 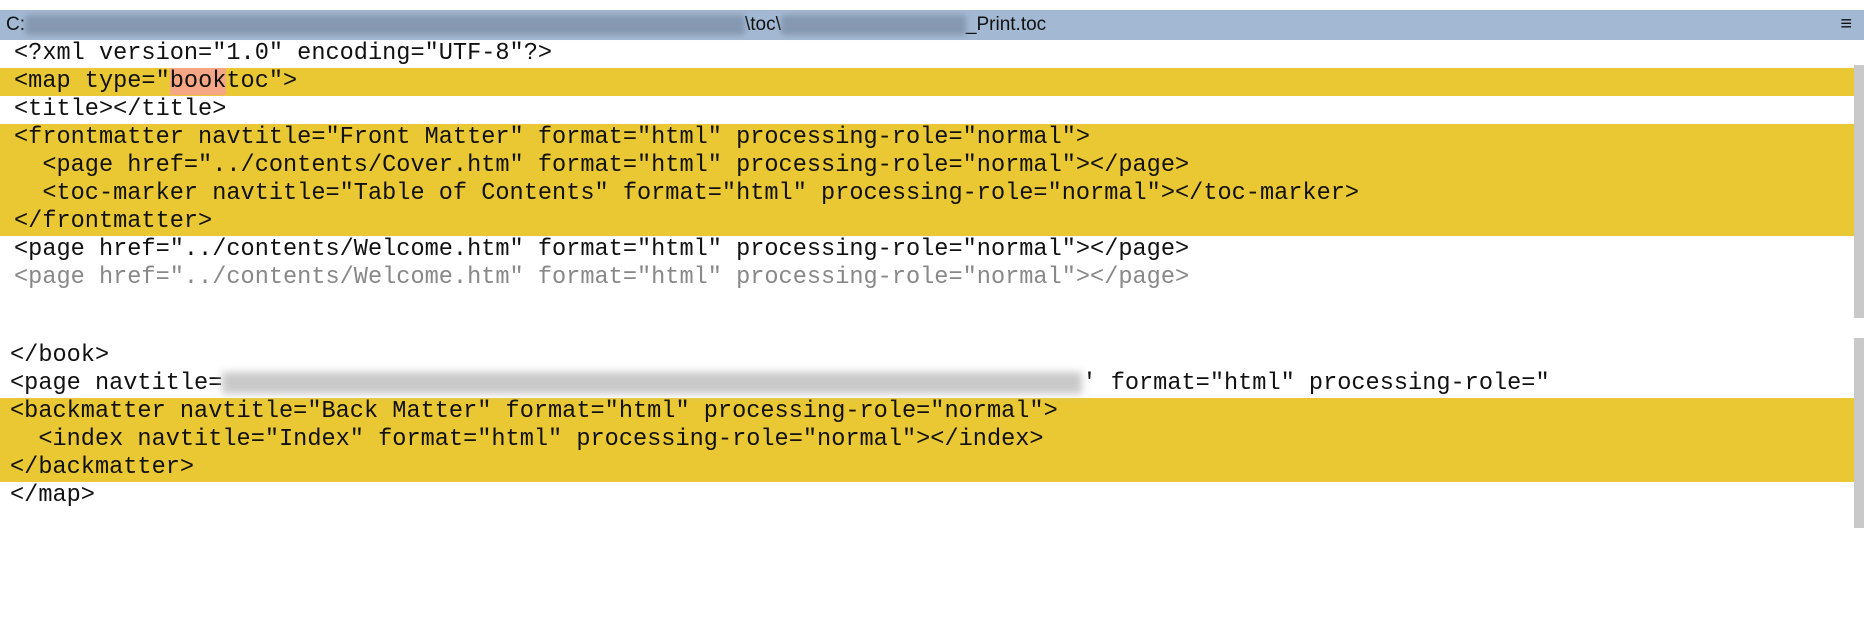 I want to click on path-filename: _Print.toc, so click(x=1006, y=24).